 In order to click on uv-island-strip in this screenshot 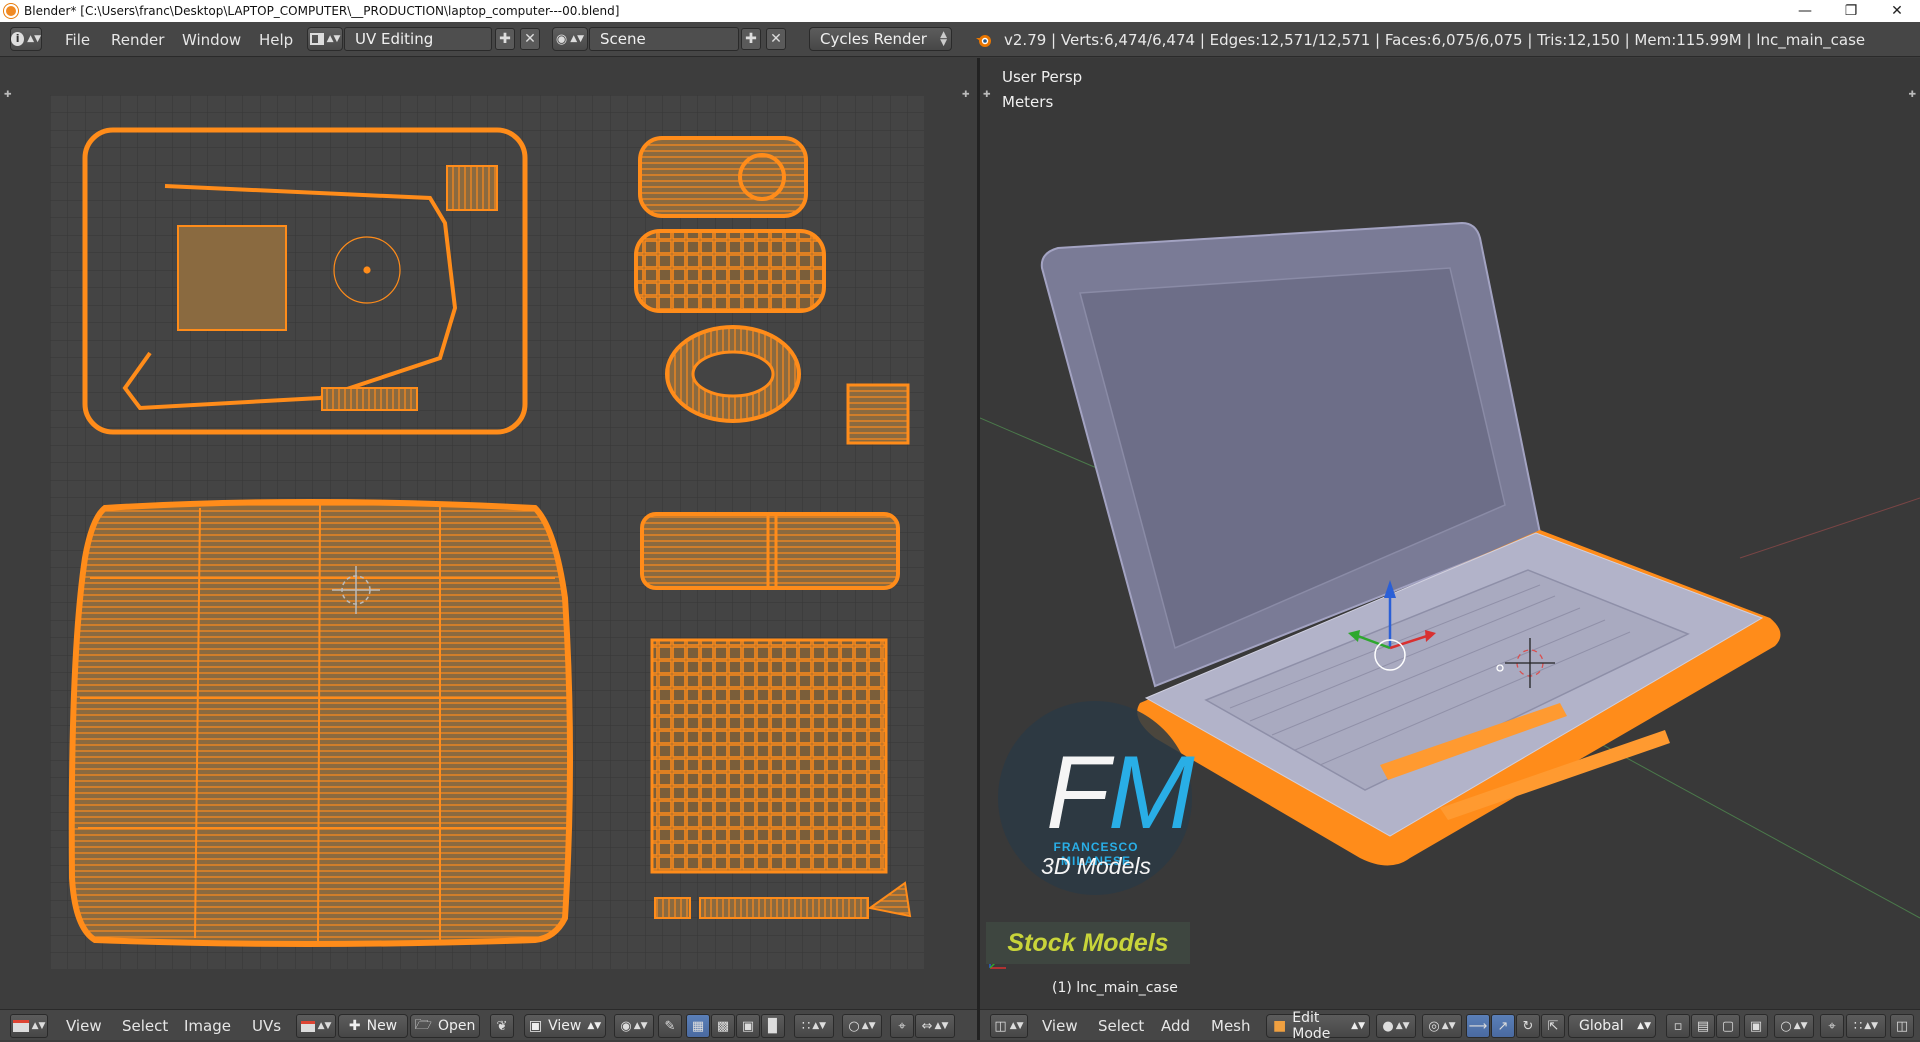, I will do `click(369, 399)`.